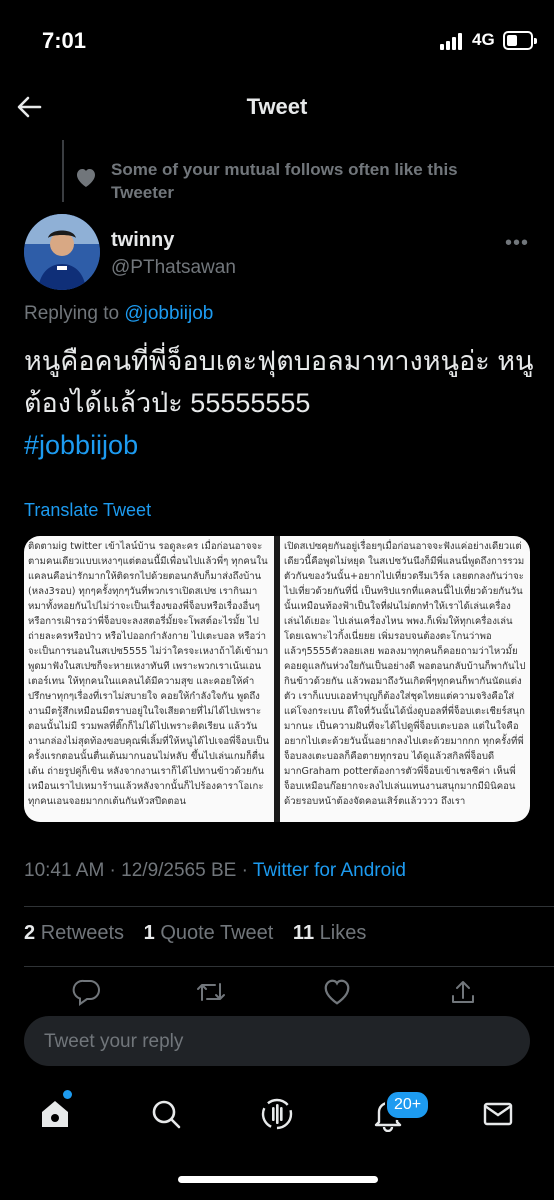 The image size is (554, 1200). Describe the element at coordinates (168, 313) in the screenshot. I see `reply-mention-link: @jobbiijob` at that location.